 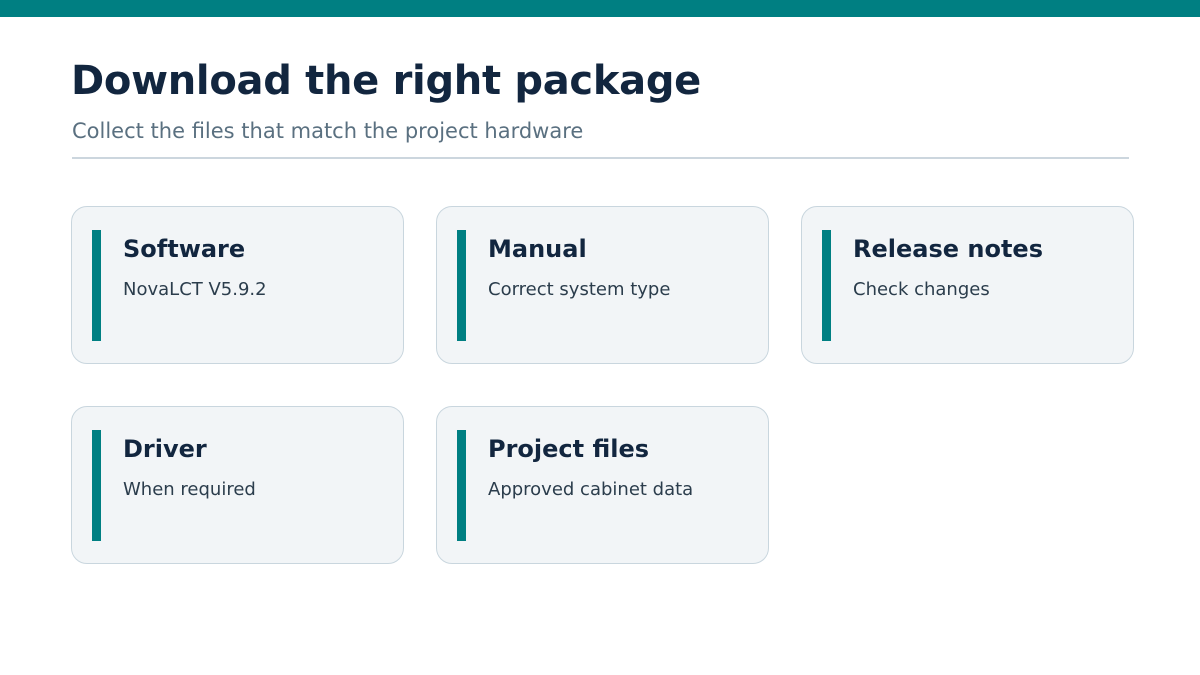 I want to click on page-title: Download the right package, so click(x=386, y=81).